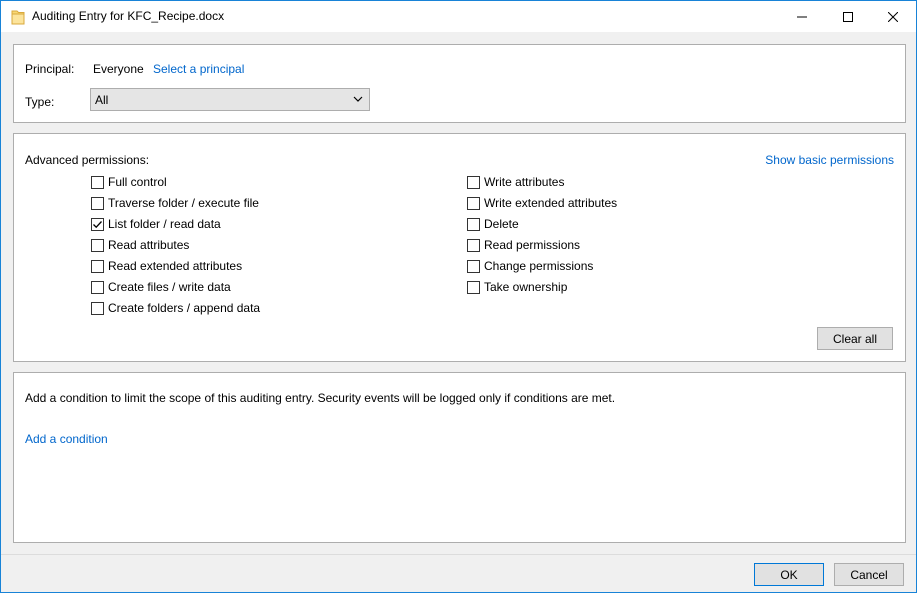 The height and width of the screenshot is (593, 917). Describe the element at coordinates (524, 182) in the screenshot. I see `permission-label: Write attributes` at that location.